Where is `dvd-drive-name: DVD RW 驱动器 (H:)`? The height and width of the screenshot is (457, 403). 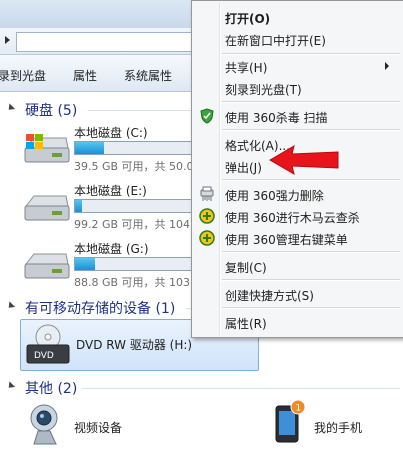 dvd-drive-name: DVD RW 驱动器 (H:) is located at coordinates (134, 345).